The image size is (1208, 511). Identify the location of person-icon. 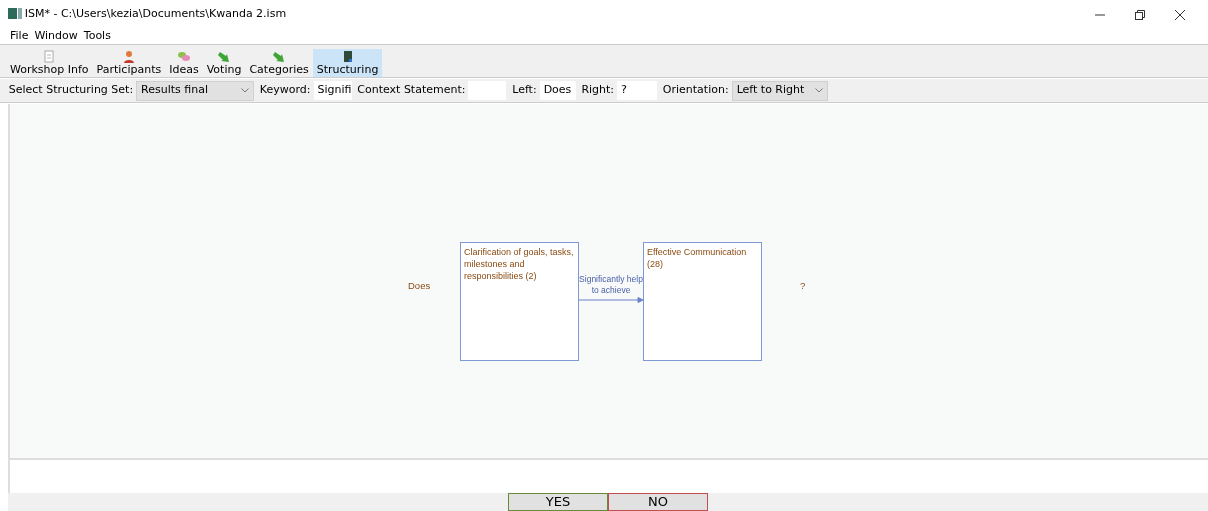
(128, 56).